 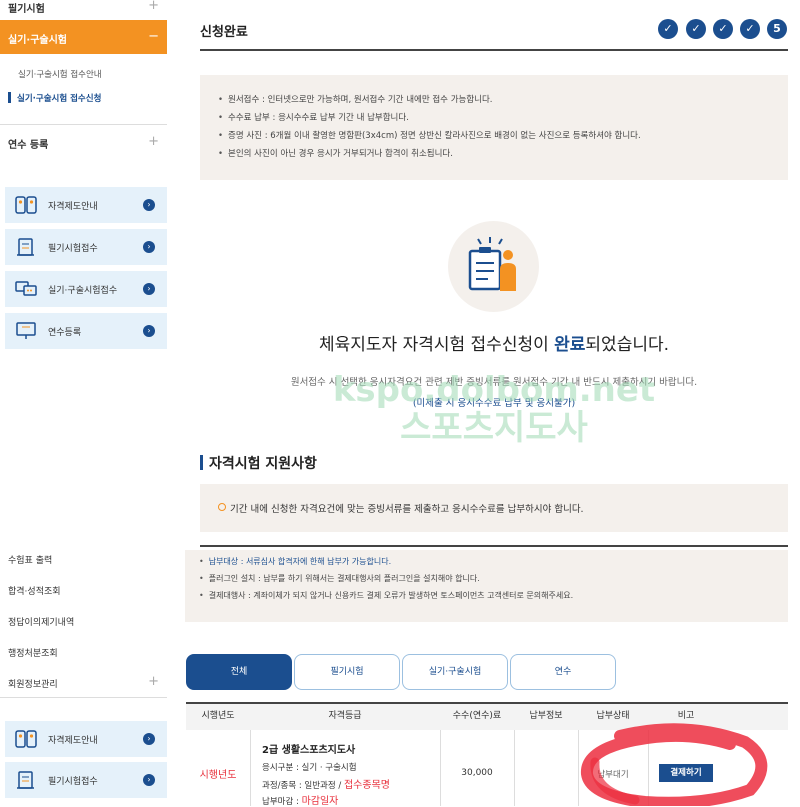 I want to click on cell-course-value: 접수종목명, so click(x=366, y=785).